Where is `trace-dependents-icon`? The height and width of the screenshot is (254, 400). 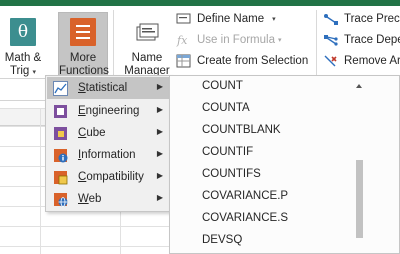
trace-dependents-icon is located at coordinates (331, 40).